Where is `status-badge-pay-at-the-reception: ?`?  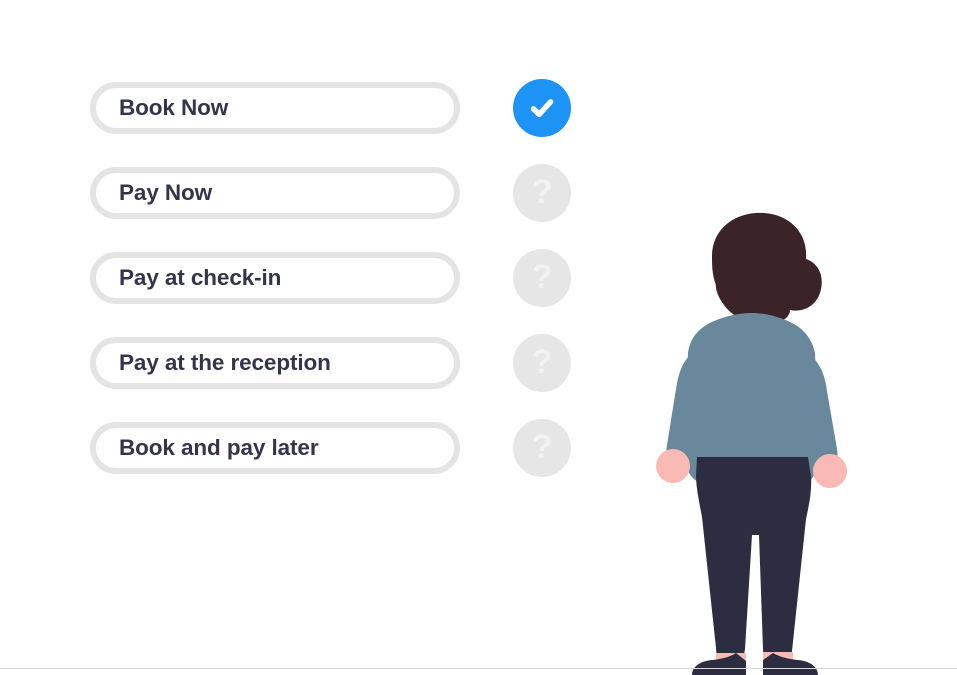 status-badge-pay-at-the-reception: ? is located at coordinates (542, 363).